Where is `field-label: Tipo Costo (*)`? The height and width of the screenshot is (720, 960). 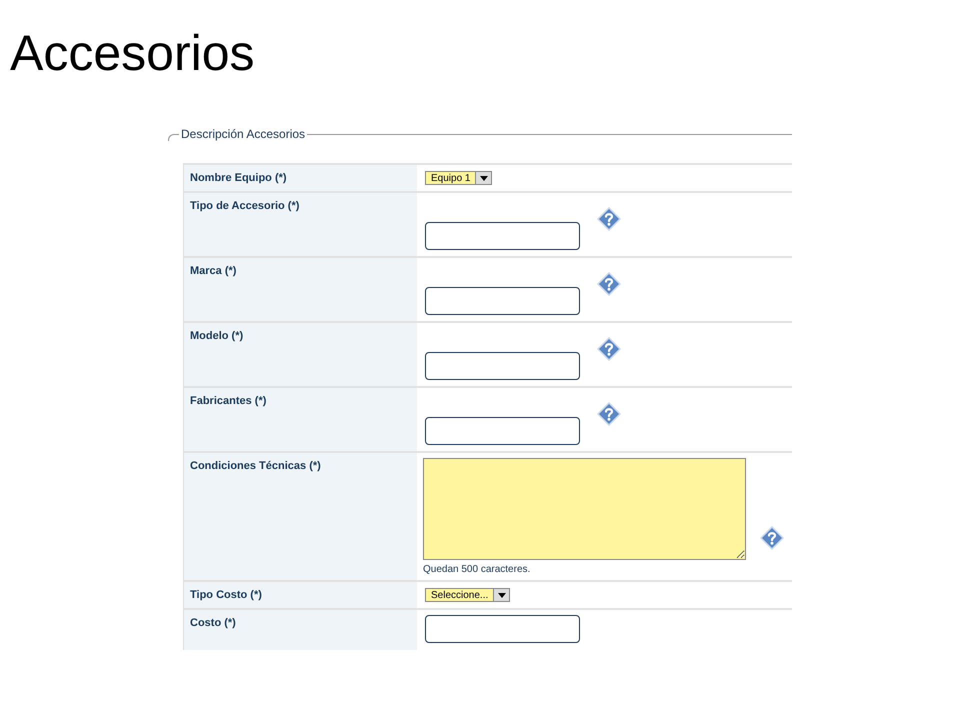 field-label: Tipo Costo (*) is located at coordinates (226, 595).